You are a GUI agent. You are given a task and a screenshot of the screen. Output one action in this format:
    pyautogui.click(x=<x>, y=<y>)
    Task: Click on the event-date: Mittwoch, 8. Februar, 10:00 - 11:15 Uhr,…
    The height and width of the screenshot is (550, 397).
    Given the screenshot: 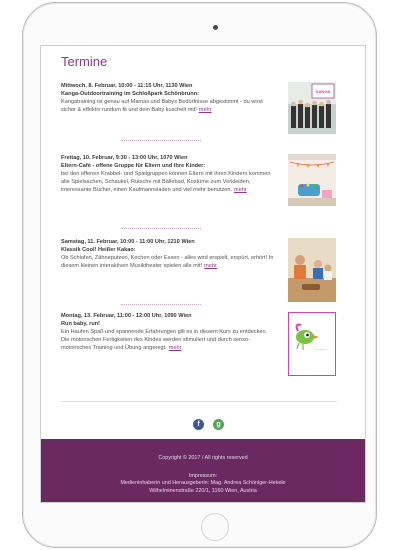 What is the action you would take?
    pyautogui.click(x=127, y=86)
    